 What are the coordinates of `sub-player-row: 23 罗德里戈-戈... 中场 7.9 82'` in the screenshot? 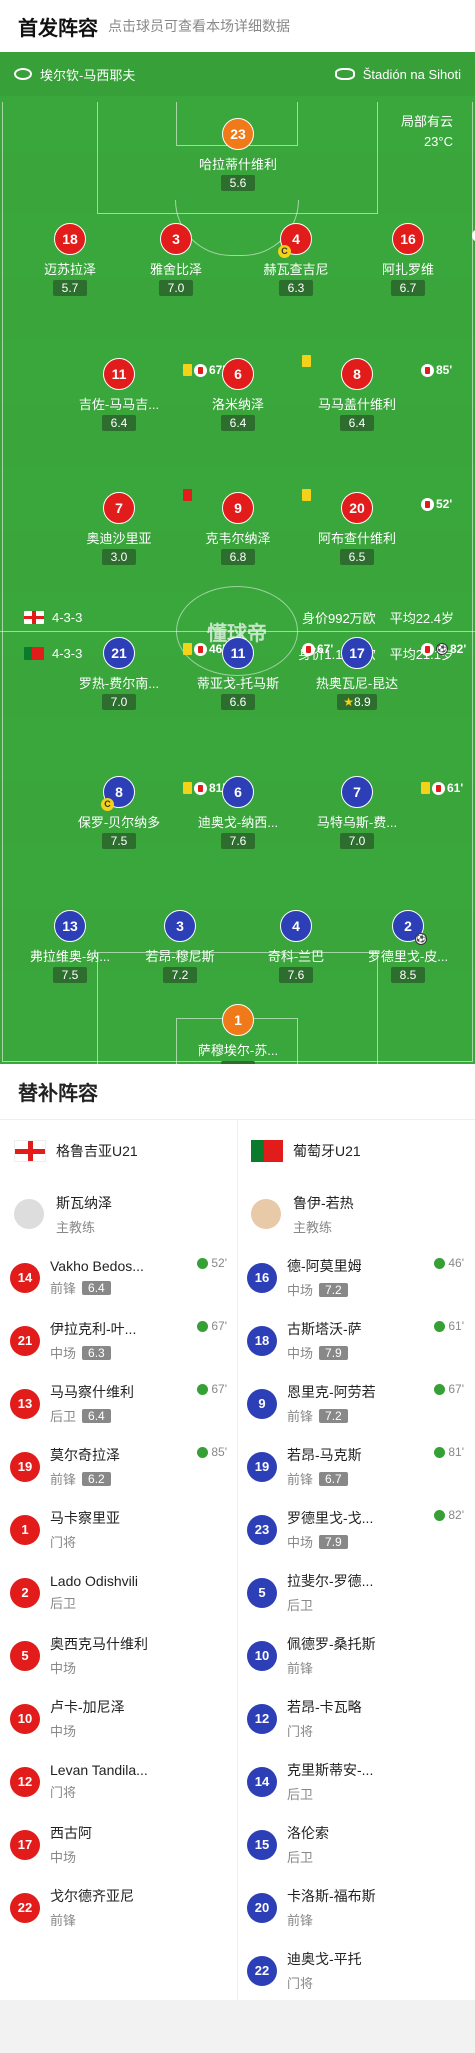 It's located at (355, 1529).